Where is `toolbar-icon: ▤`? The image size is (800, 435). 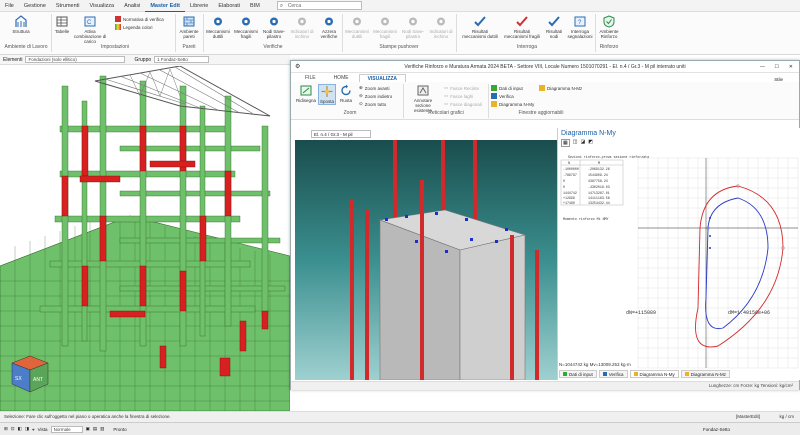
toolbar-icon: ▤ is located at coordinates (95, 429).